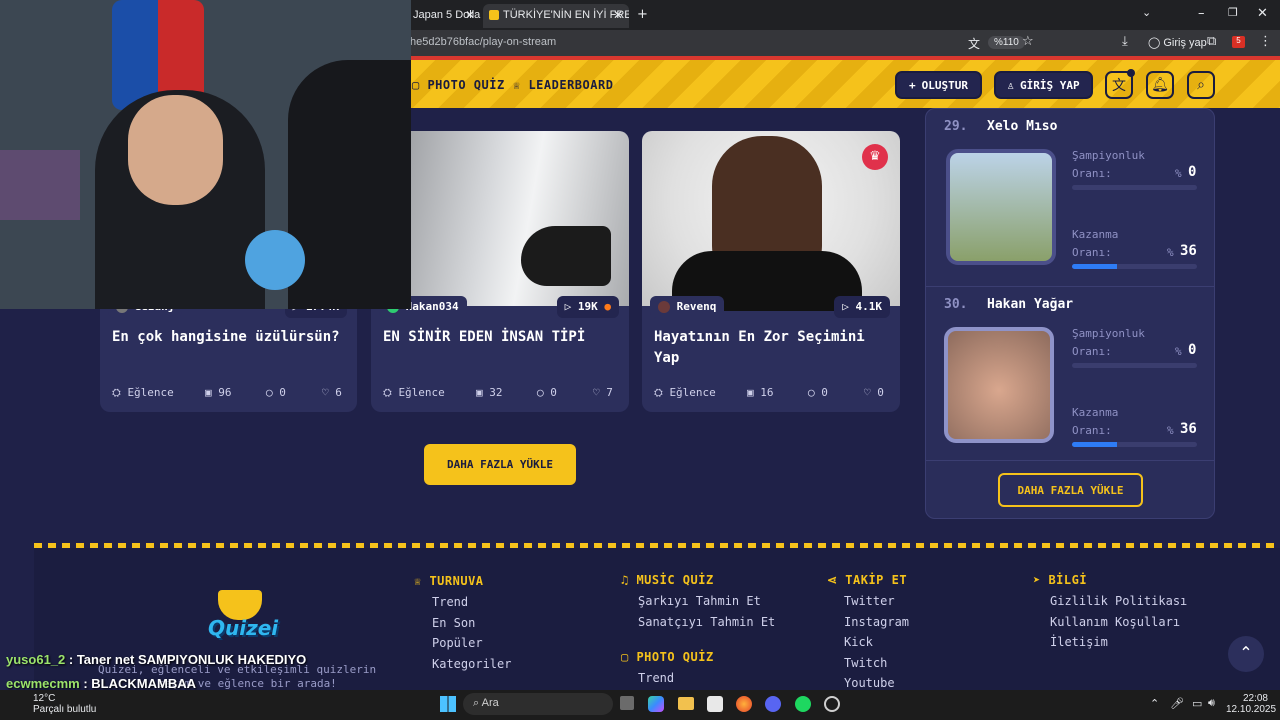 This screenshot has width=1280, height=720. What do you see at coordinates (1170, 252) in the screenshot?
I see `percent-sign: %` at bounding box center [1170, 252].